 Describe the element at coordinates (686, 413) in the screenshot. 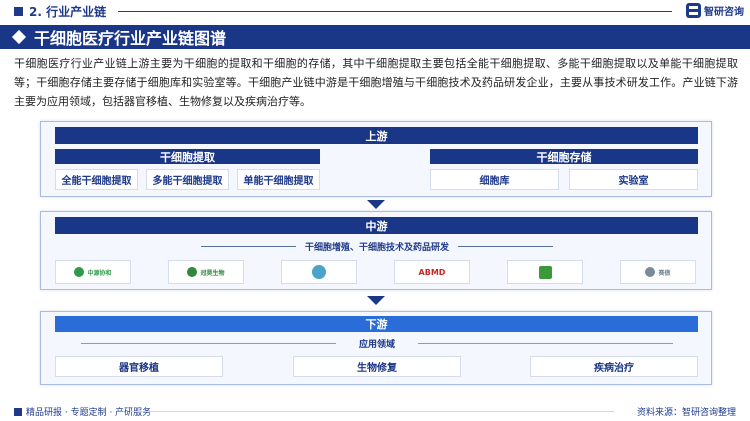

I see `footer-source: 资料来源：智研咨询整理` at that location.